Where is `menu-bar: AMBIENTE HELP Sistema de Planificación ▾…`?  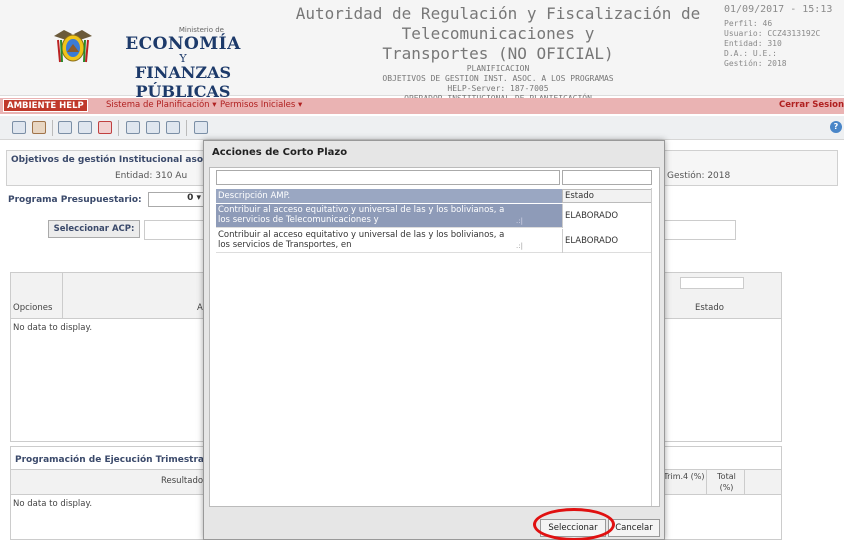
menu-bar: AMBIENTE HELP Sistema de Planificación ▾… is located at coordinates (422, 106).